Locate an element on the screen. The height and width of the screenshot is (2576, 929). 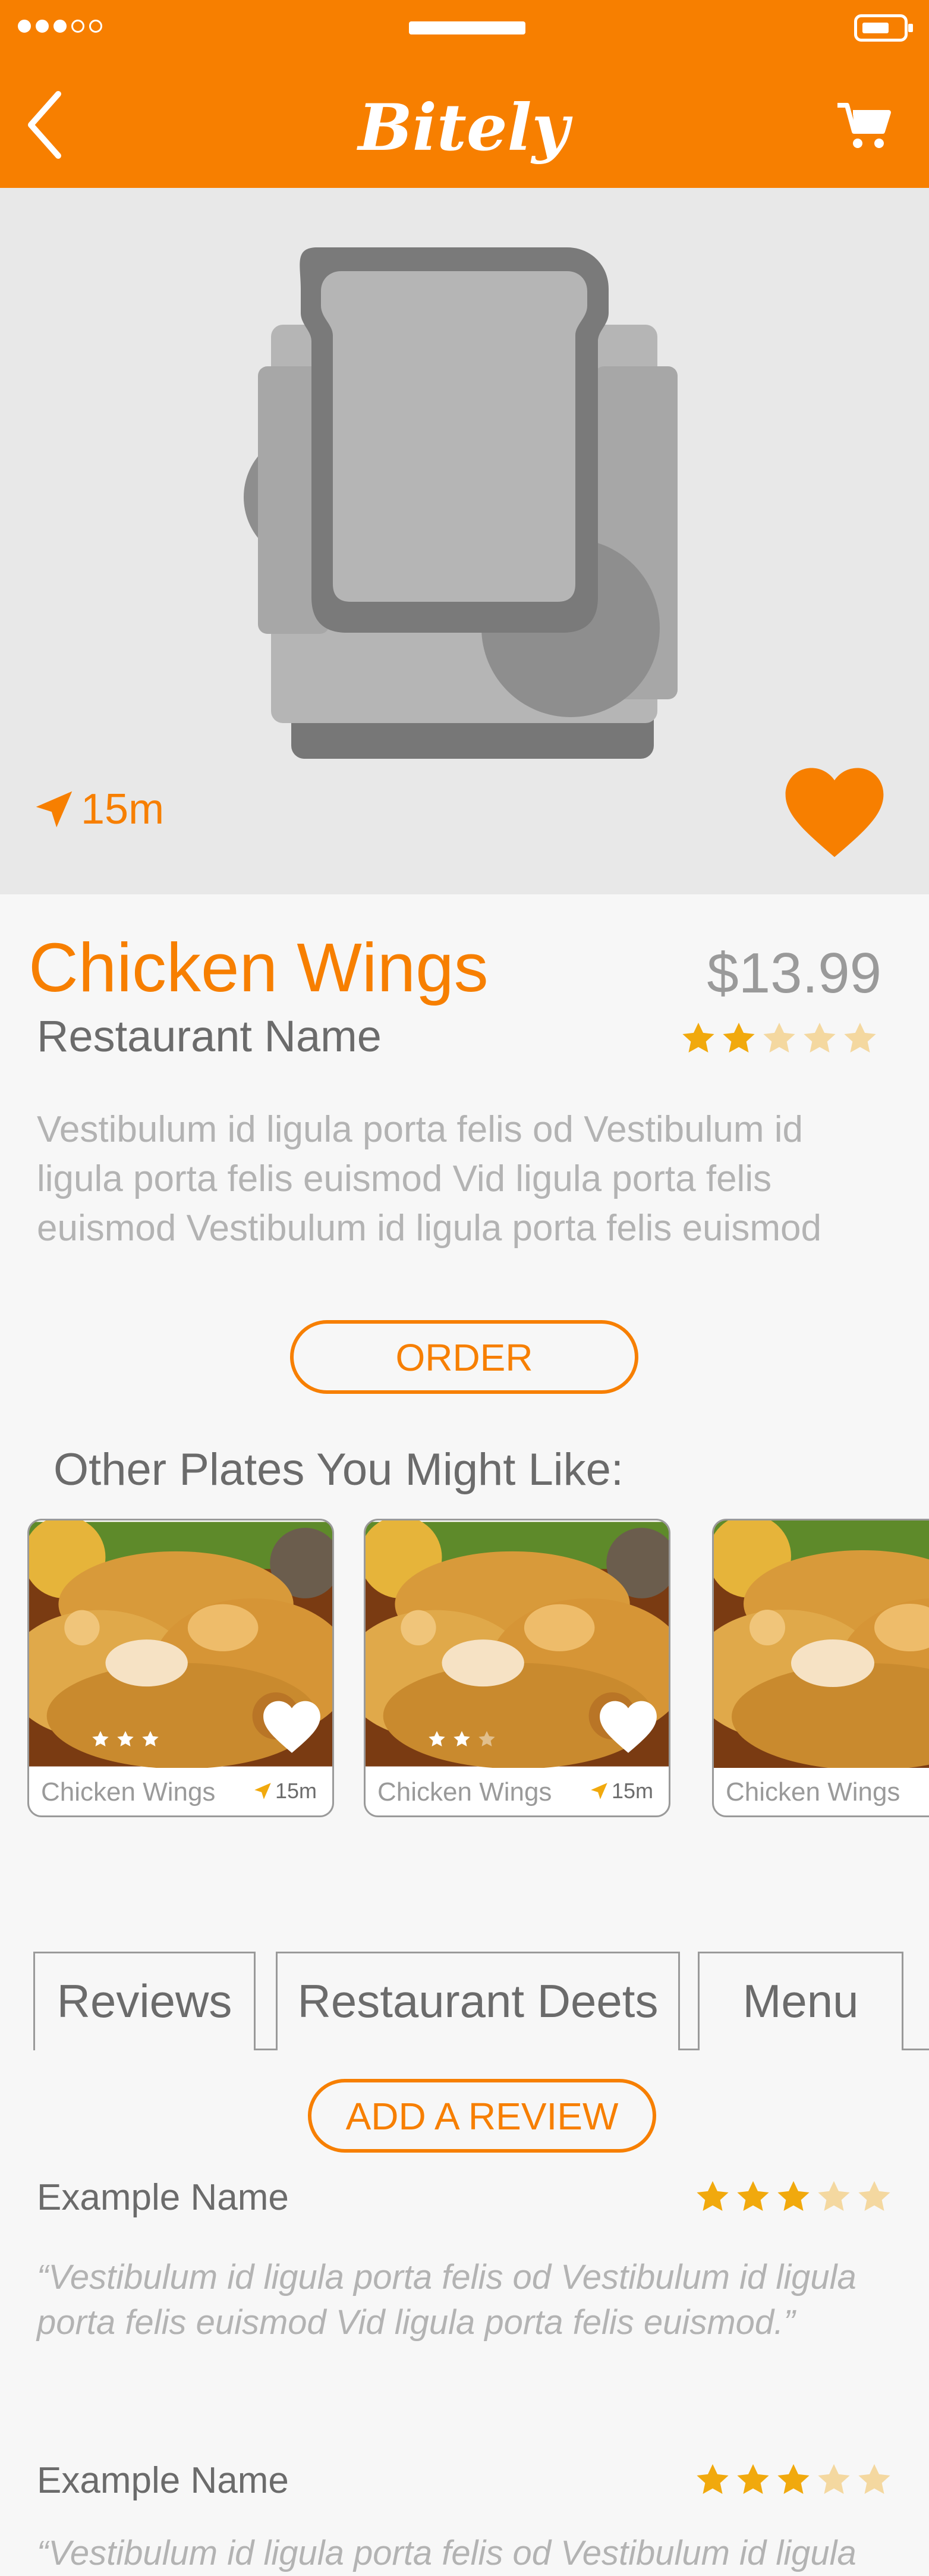
distance-indicator: 15m is located at coordinates (99, 809).